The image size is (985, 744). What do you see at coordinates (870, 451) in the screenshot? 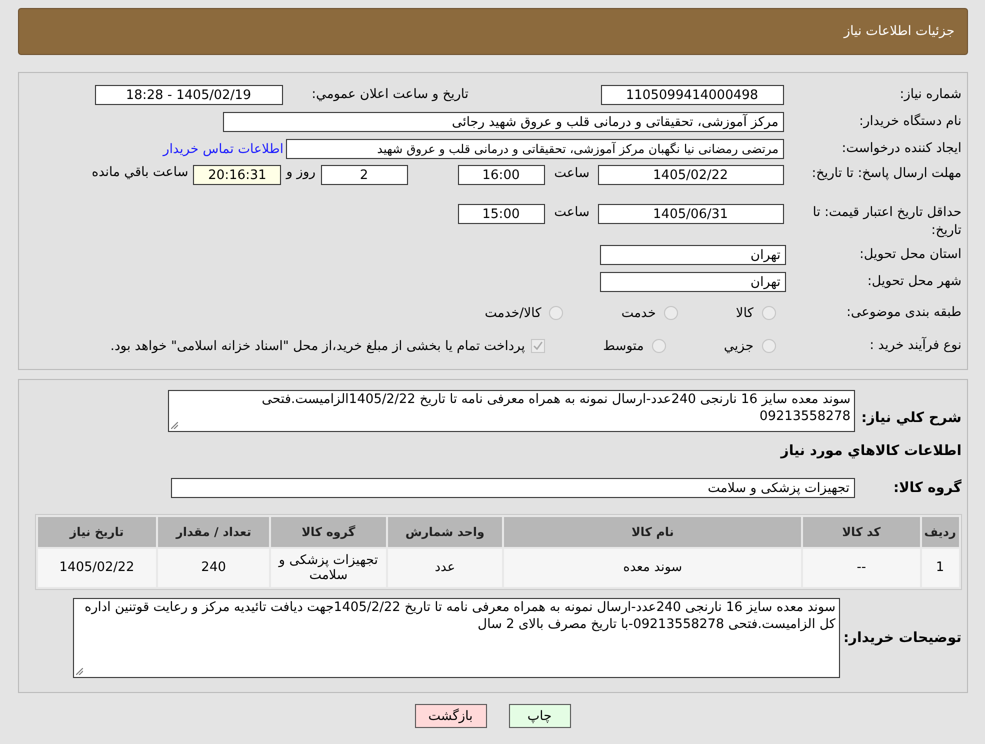
I see `section-heading: اطلاعات کالاهاي مورد نیاز` at bounding box center [870, 451].